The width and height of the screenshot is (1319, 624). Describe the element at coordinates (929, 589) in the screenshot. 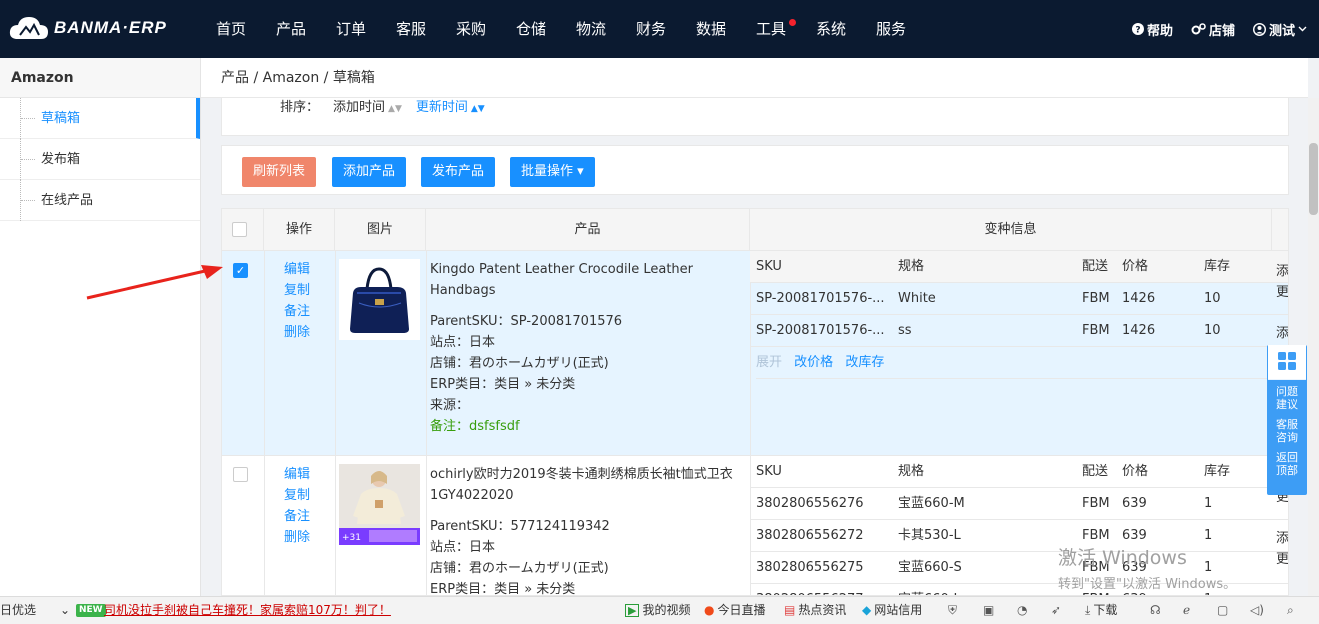

I see `variant-spec: 宝蓝660-L` at that location.